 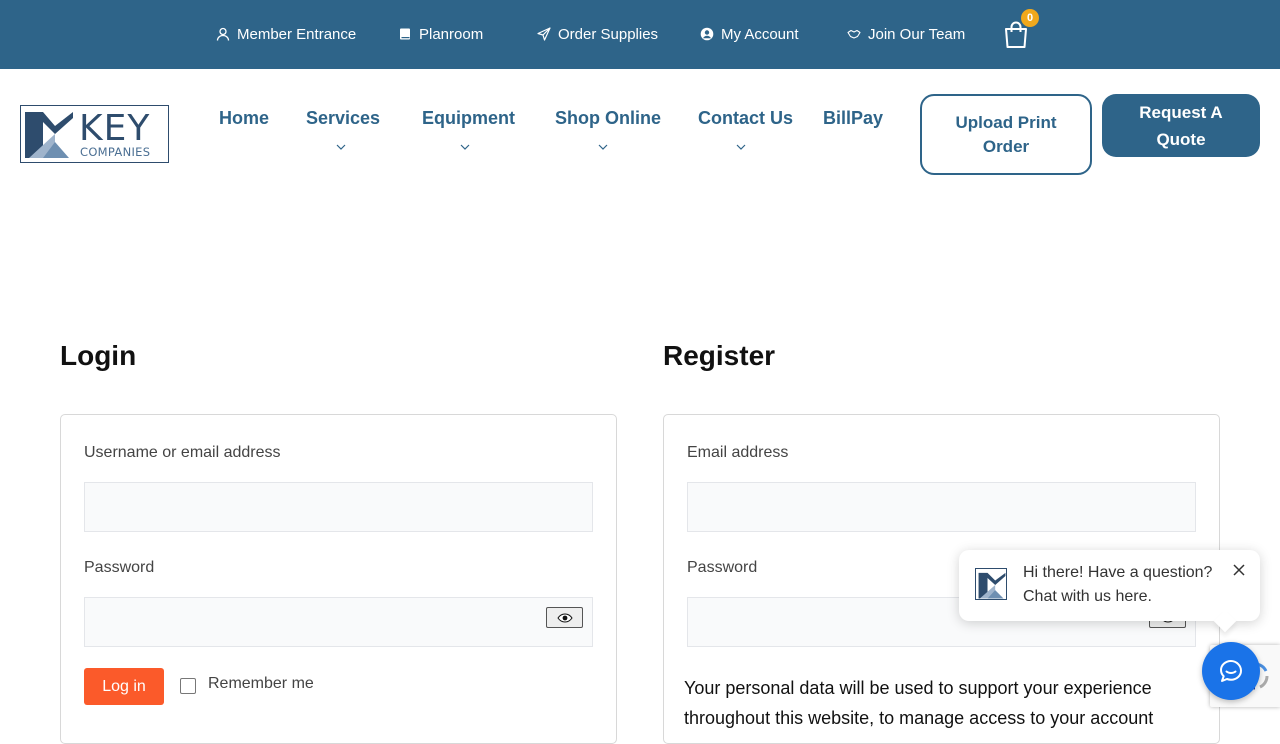 What do you see at coordinates (343, 118) in the screenshot?
I see `nav-services: Services` at bounding box center [343, 118].